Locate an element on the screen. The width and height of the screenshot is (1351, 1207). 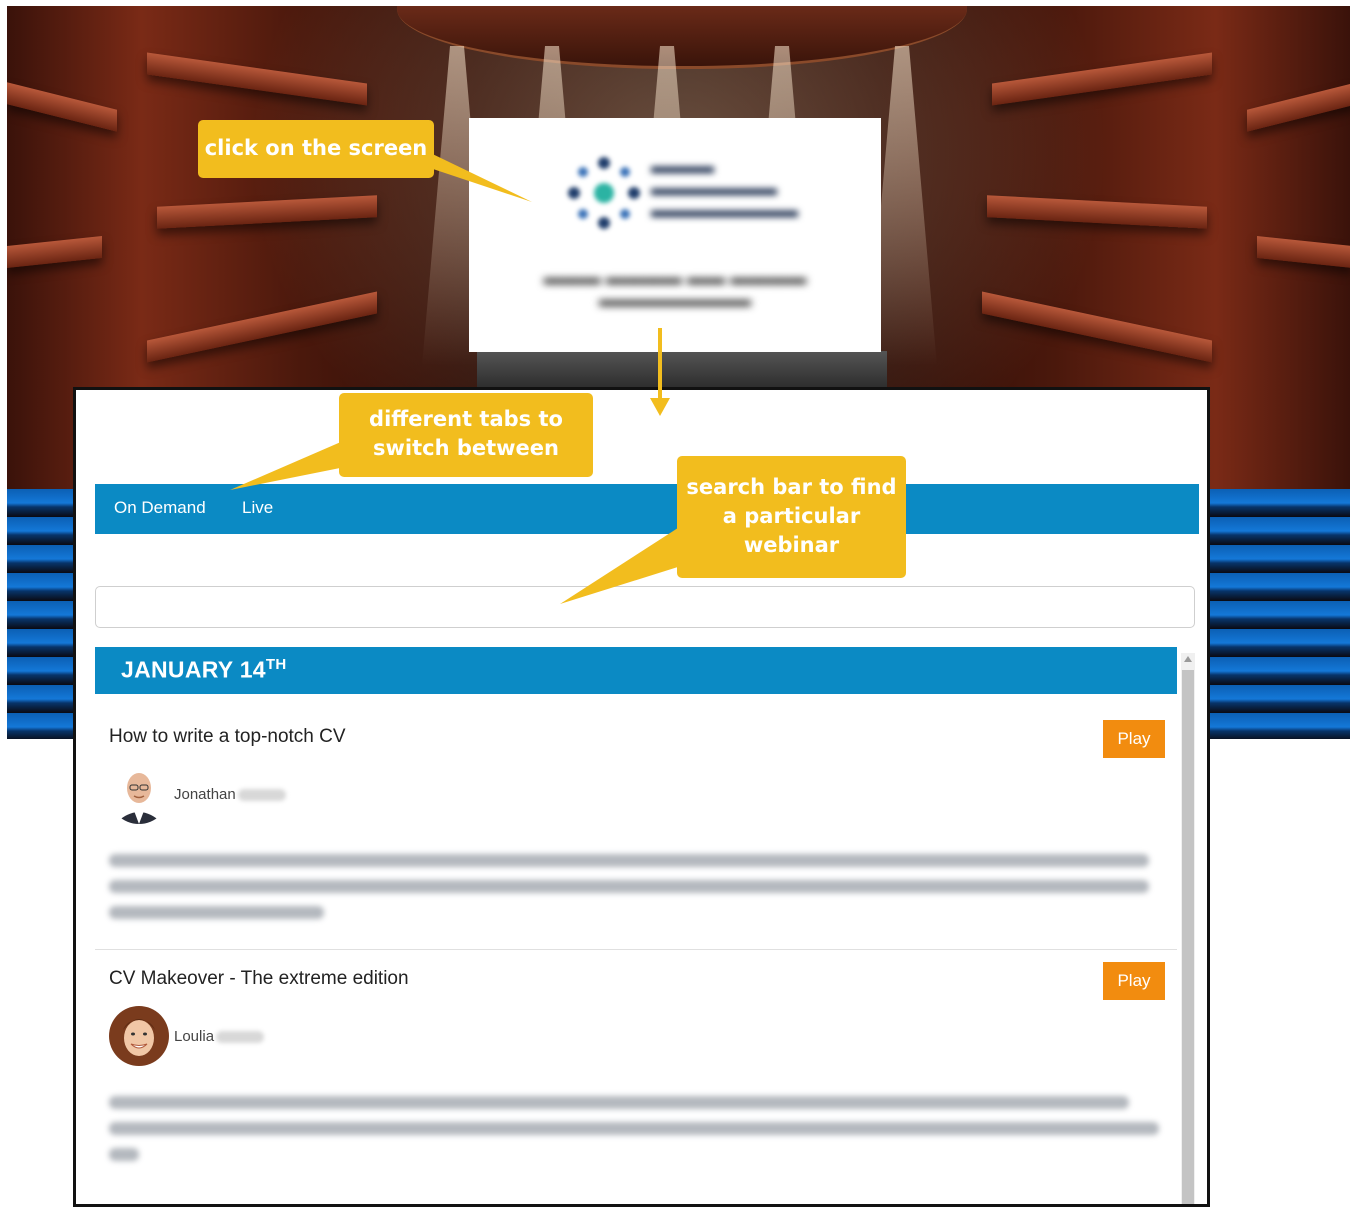
callout-search-line: webinar is located at coordinates (791, 545).